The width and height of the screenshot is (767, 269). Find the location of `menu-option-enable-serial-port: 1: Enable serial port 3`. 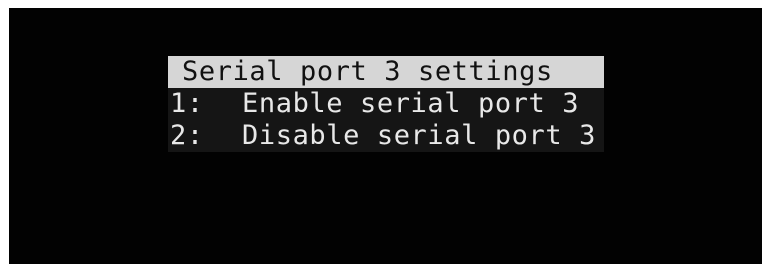

menu-option-enable-serial-port: 1: Enable serial port 3 is located at coordinates (386, 104).